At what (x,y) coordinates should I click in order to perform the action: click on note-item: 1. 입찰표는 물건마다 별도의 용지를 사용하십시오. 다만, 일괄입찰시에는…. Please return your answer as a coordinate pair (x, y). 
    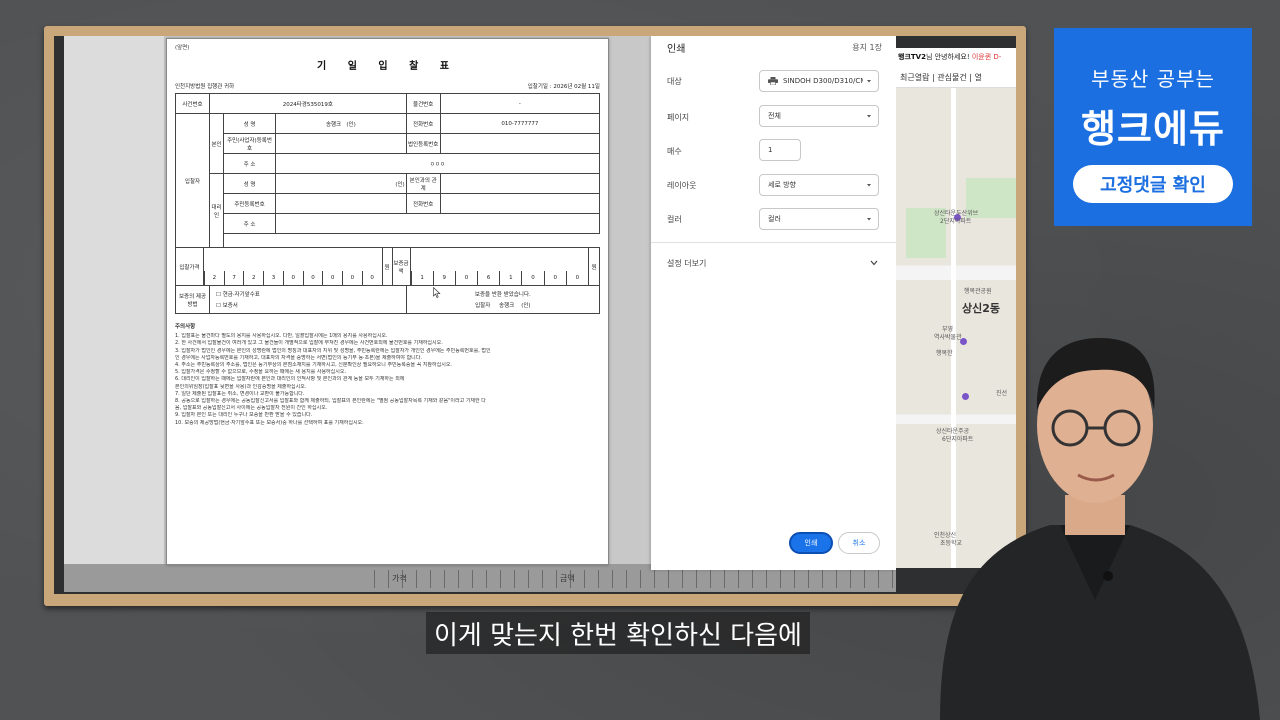
    Looking at the image, I should click on (281, 336).